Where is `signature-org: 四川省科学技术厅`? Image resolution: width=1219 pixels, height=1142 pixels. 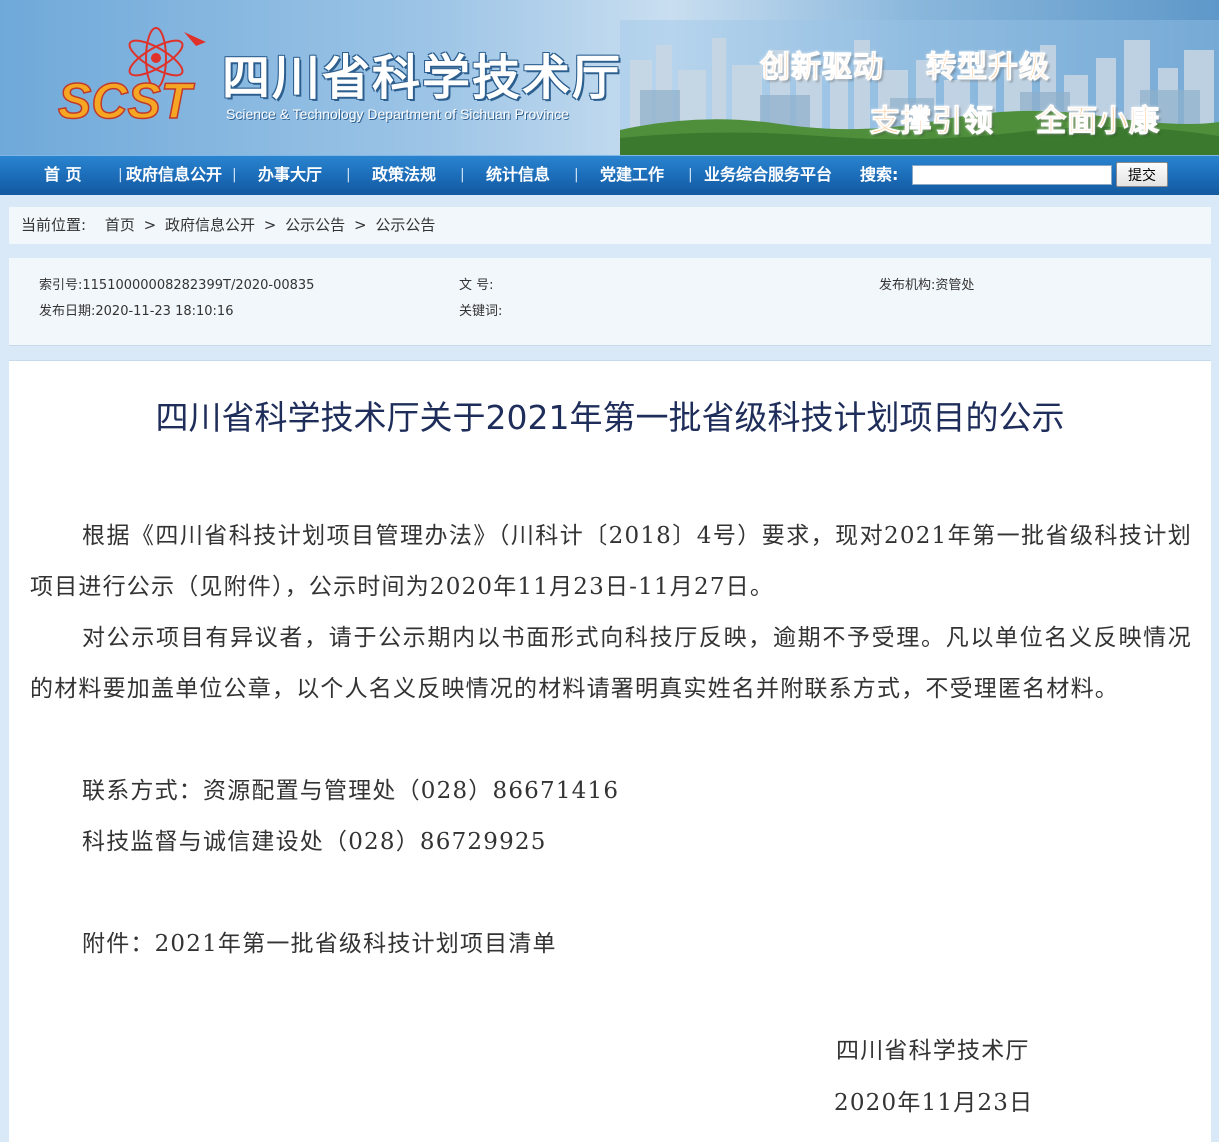
signature-org: 四川省科学技术厅 is located at coordinates (933, 1051).